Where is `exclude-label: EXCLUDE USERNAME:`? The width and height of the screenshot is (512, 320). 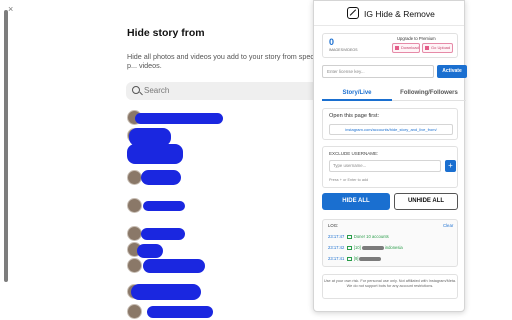
exclude-label: EXCLUDE USERNAME: is located at coordinates (354, 153).